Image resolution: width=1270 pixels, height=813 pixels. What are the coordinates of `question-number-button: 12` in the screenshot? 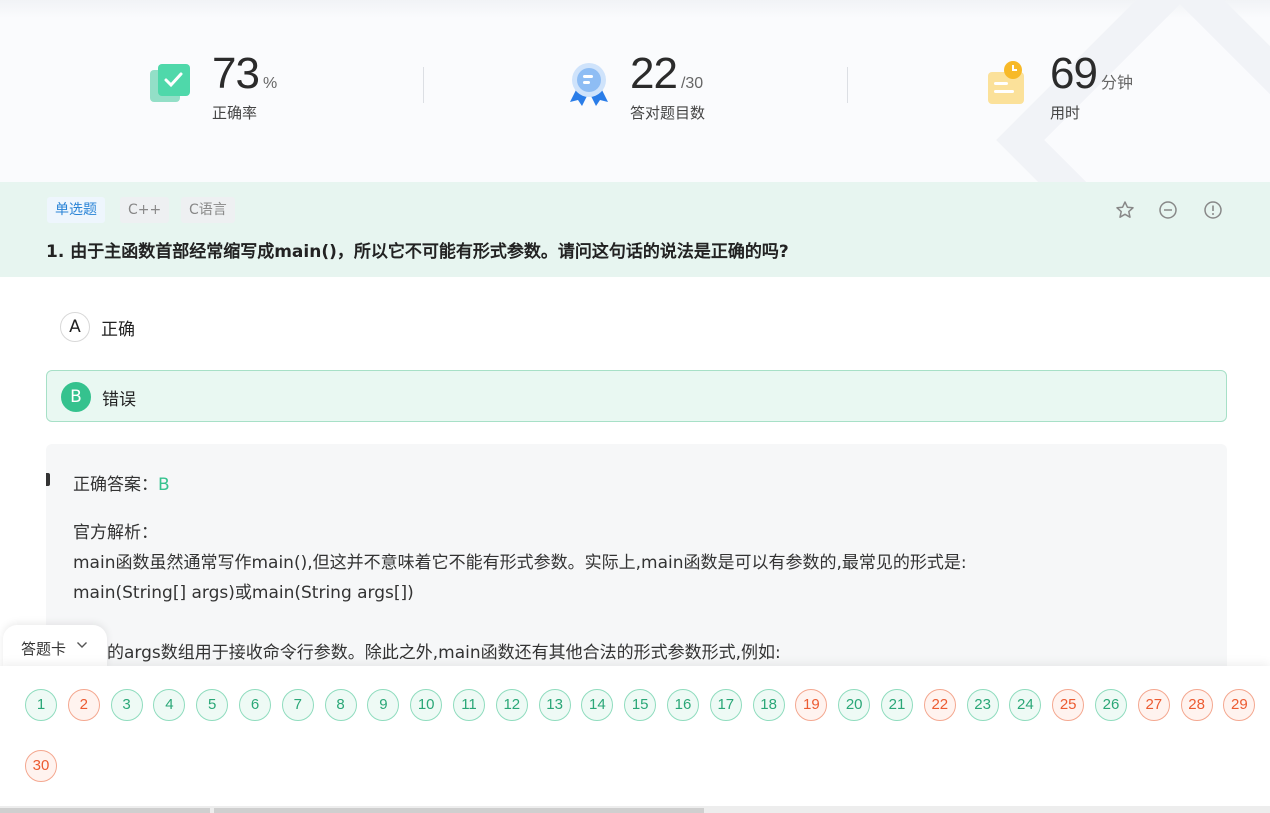 It's located at (511, 705).